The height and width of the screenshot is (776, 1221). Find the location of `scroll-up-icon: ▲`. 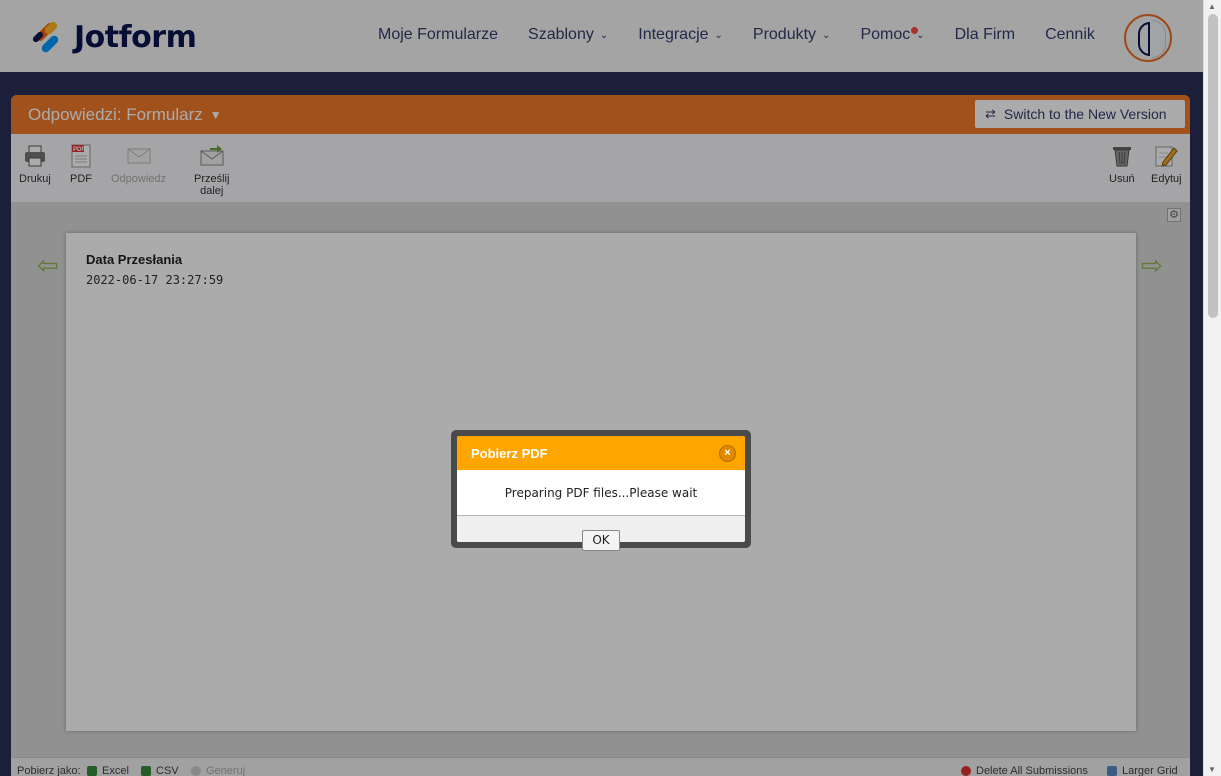

scroll-up-icon: ▲ is located at coordinates (1212, 6).